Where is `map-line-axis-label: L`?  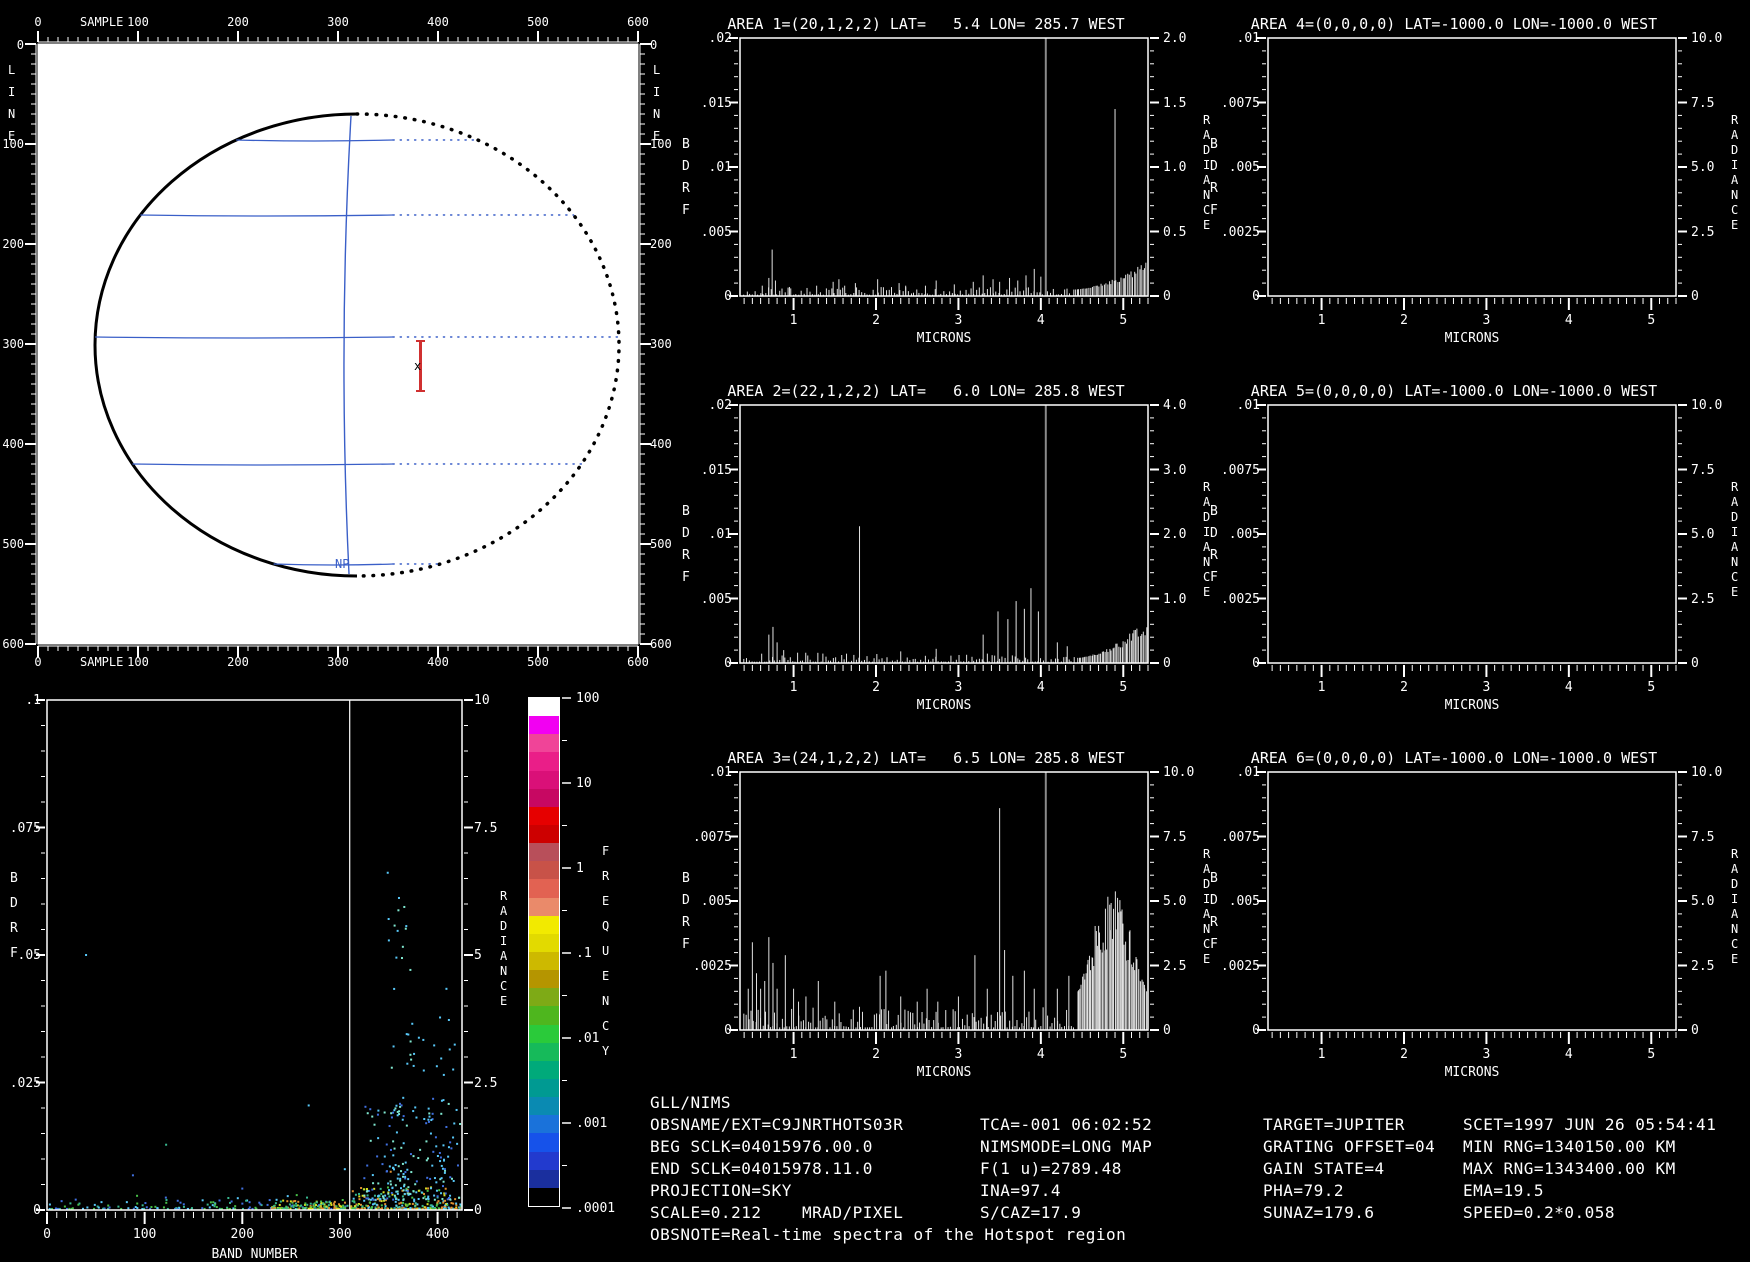
map-line-axis-label: L is located at coordinates (657, 70).